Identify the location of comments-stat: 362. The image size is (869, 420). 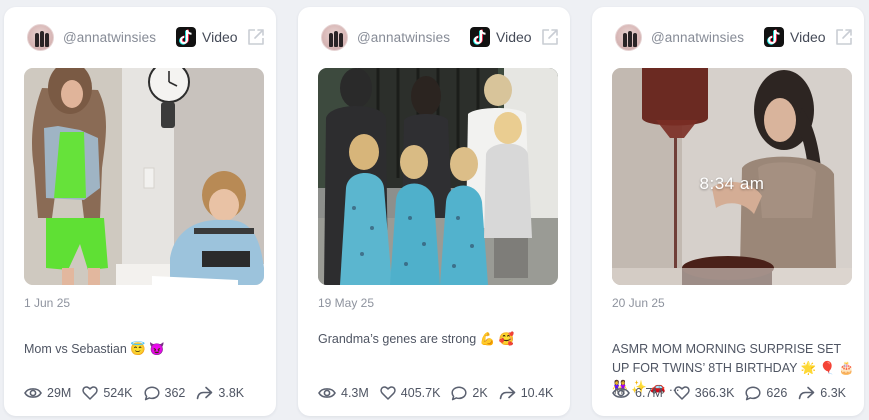
(164, 393).